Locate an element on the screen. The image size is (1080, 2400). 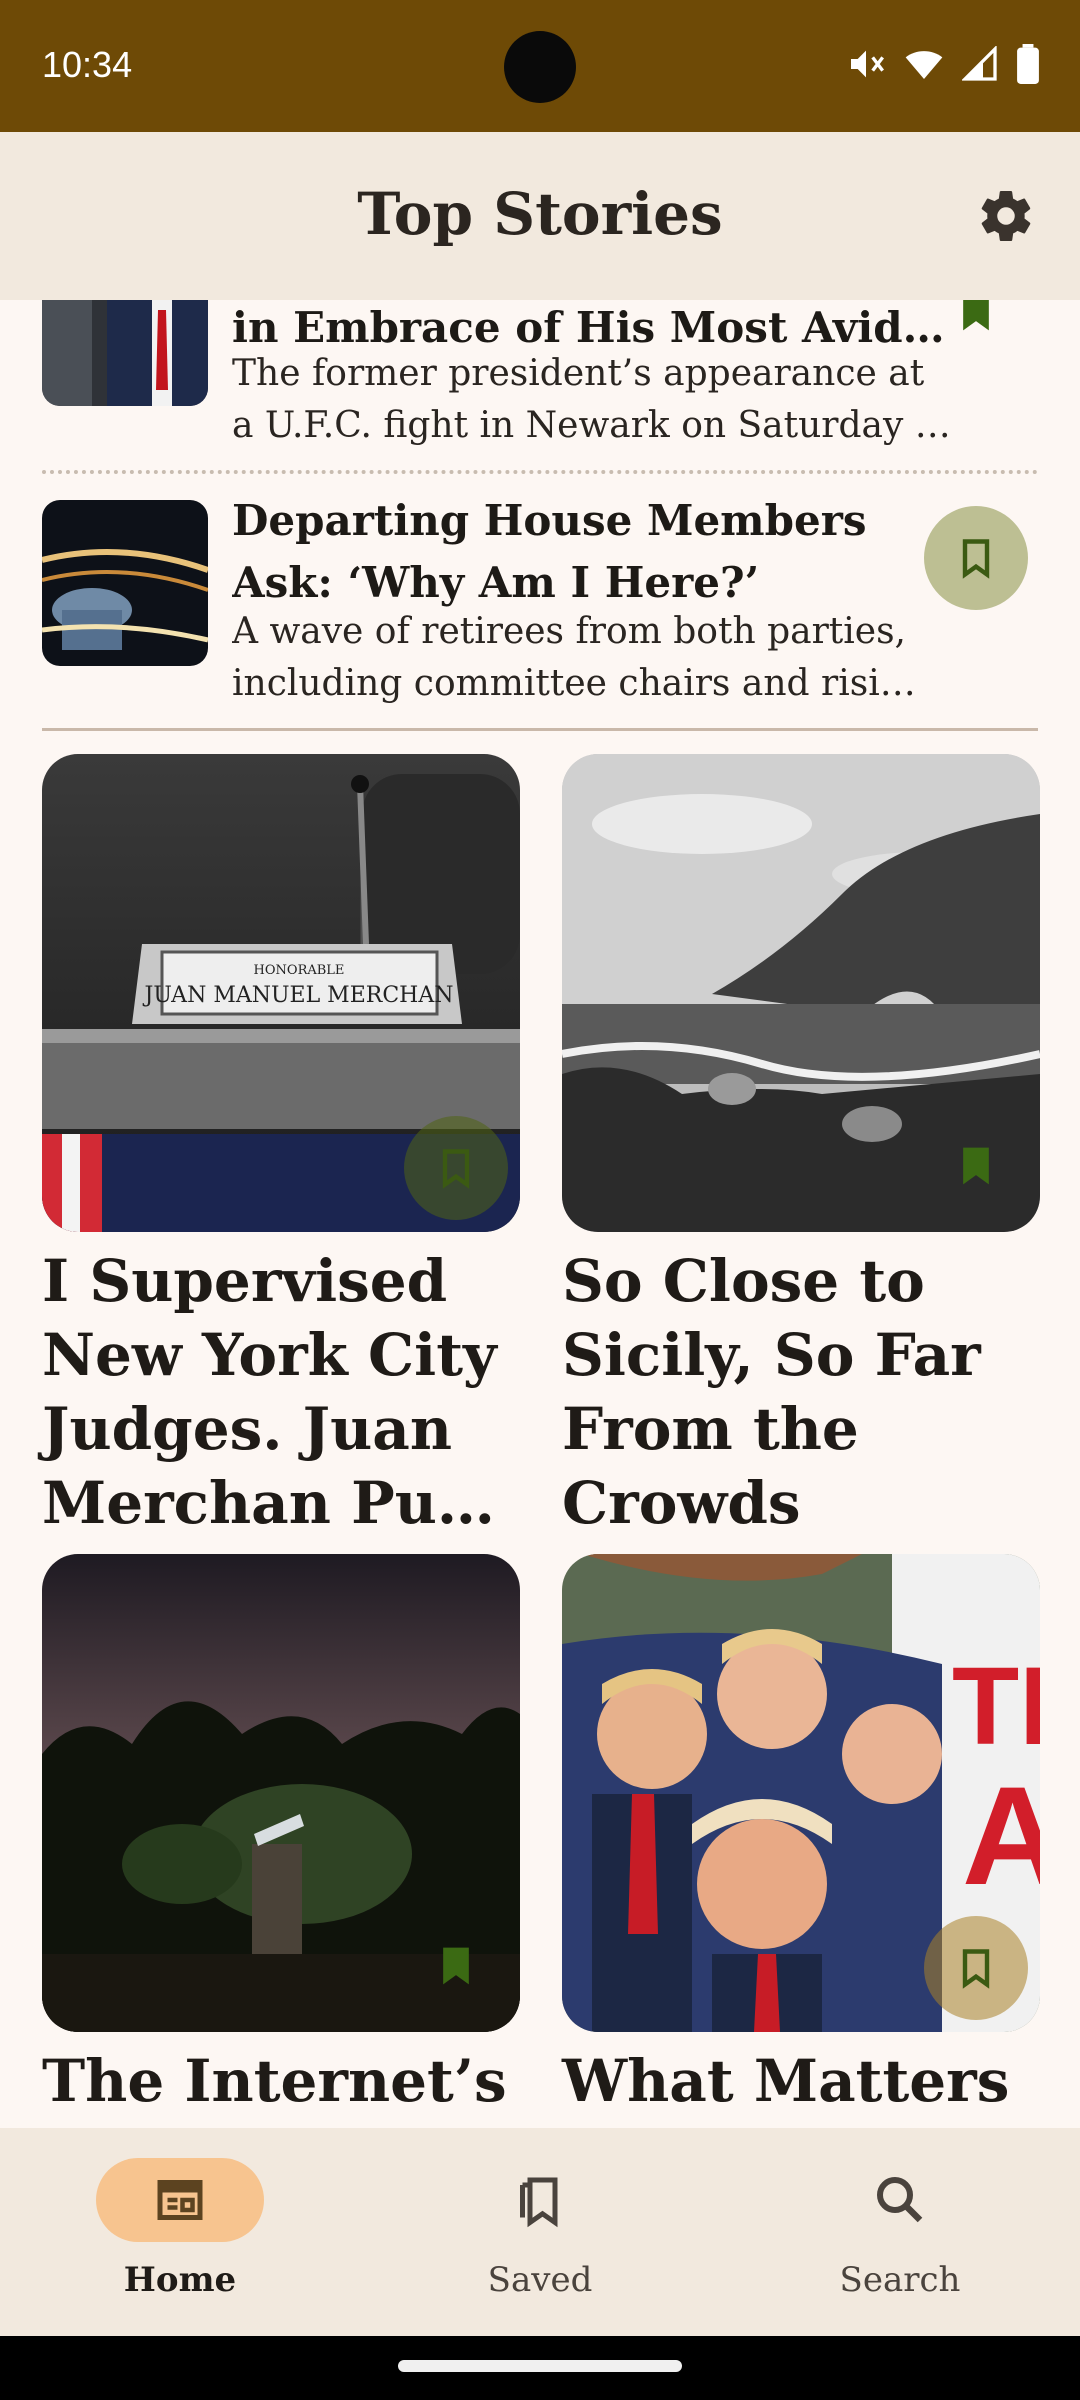
nav-label-search: Search is located at coordinates (900, 2280).